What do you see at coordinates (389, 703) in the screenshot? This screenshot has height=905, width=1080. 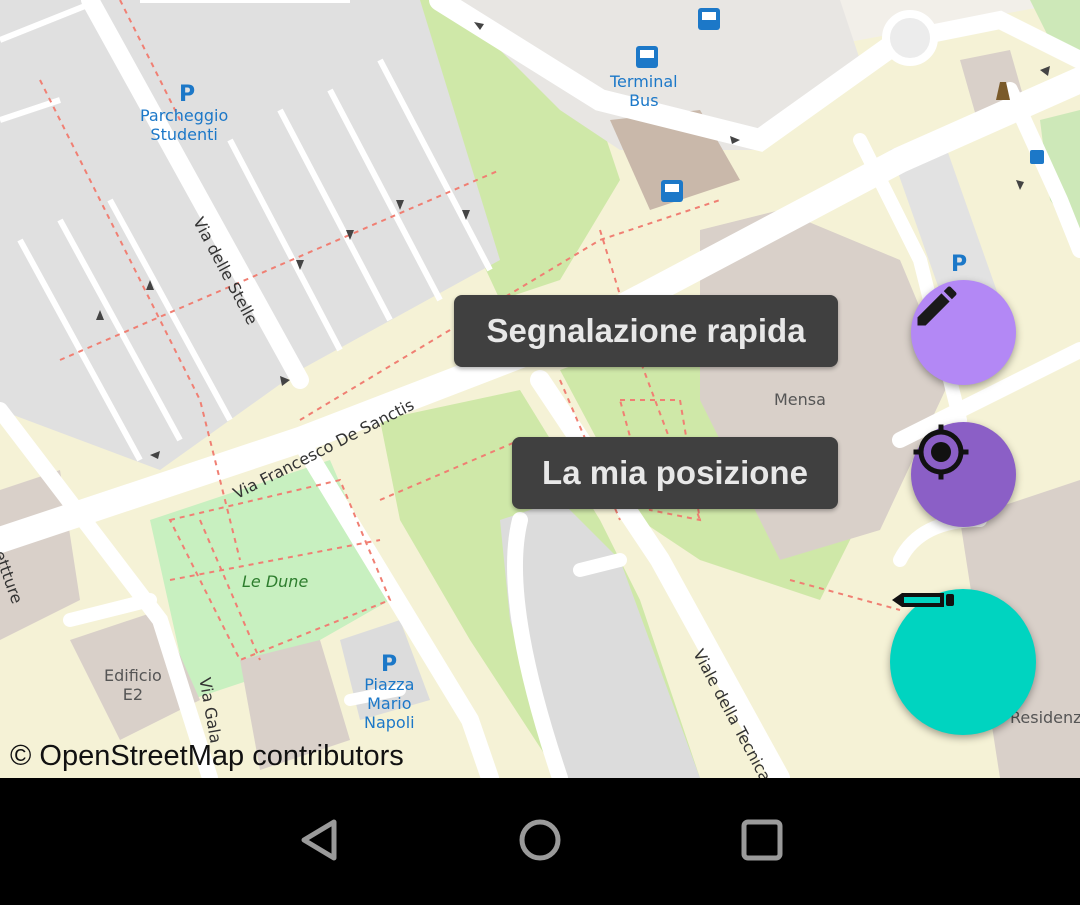 I see `piazza-mario-napoli-label: Piazza Mario Napoli` at bounding box center [389, 703].